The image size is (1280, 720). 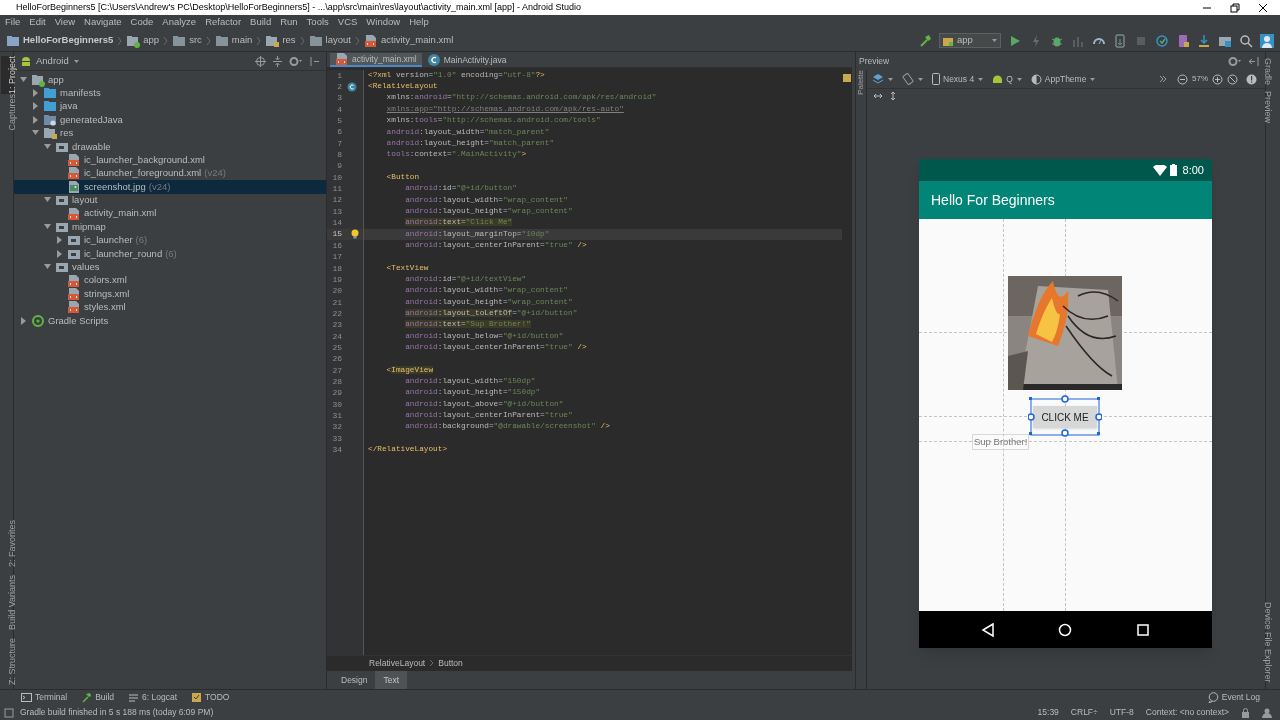 What do you see at coordinates (170, 93) in the screenshot?
I see `tree-item: manifests` at bounding box center [170, 93].